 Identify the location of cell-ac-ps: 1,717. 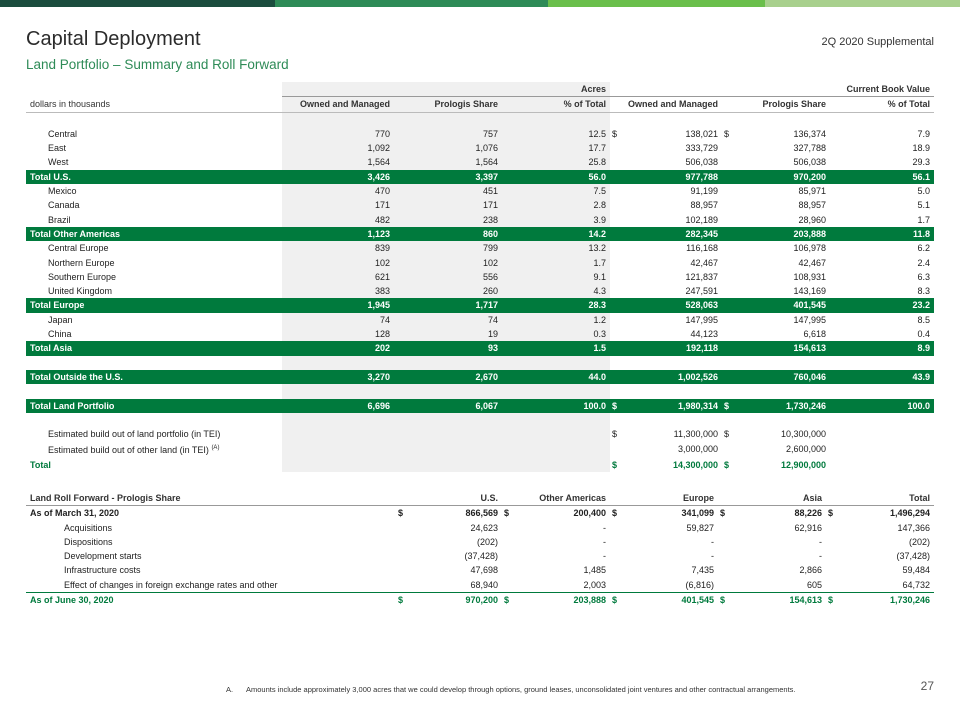
(448, 305).